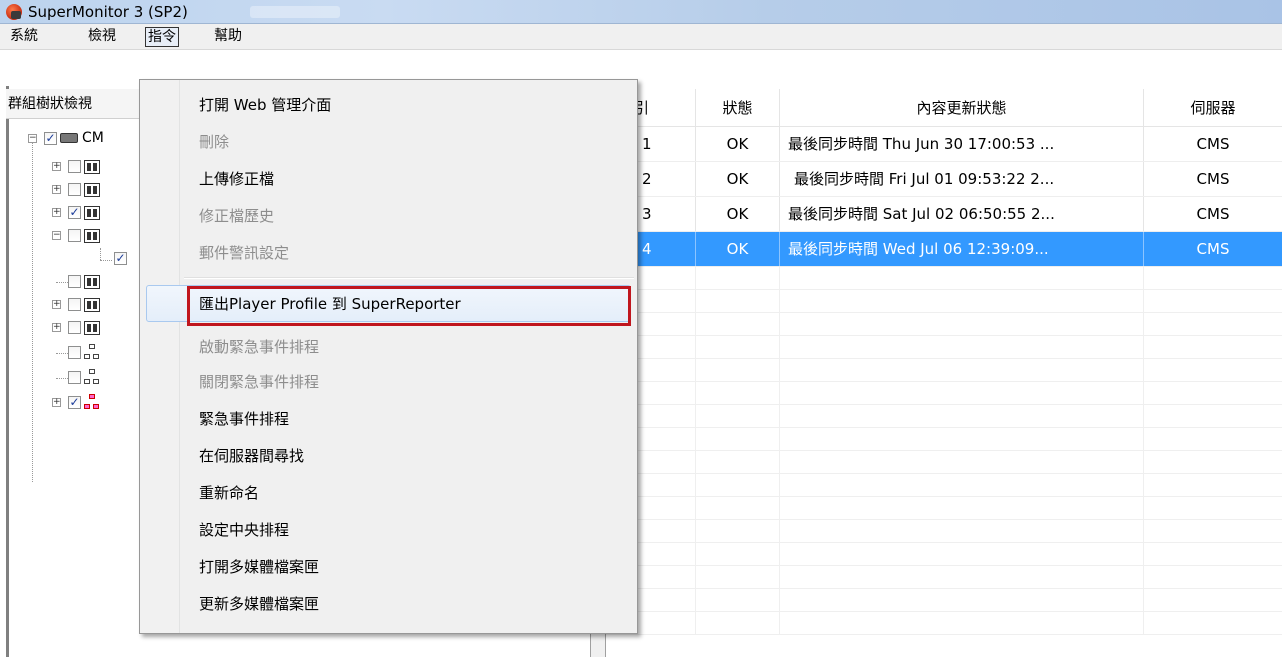  I want to click on menu-item-rename: 重新命名, so click(229, 493).